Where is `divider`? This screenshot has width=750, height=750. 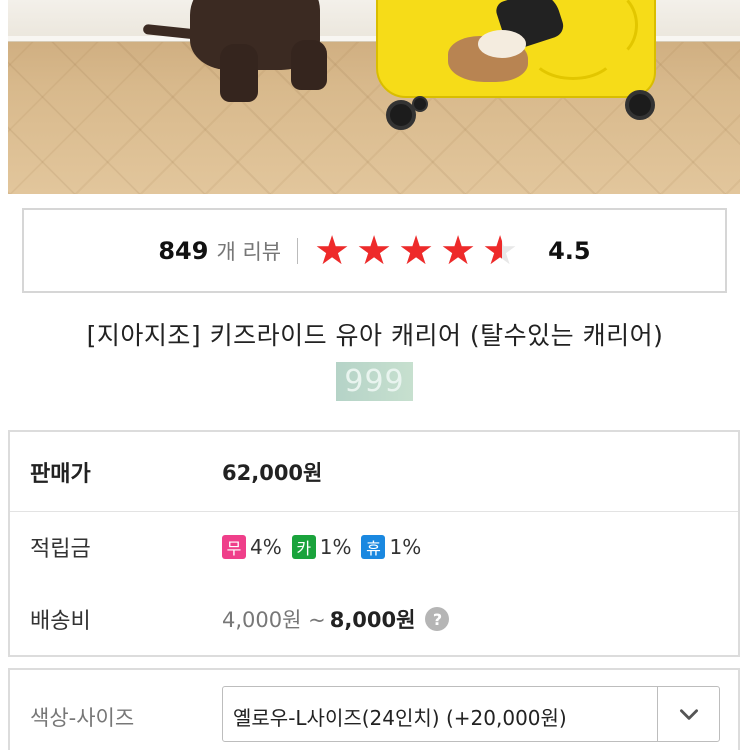 divider is located at coordinates (298, 250).